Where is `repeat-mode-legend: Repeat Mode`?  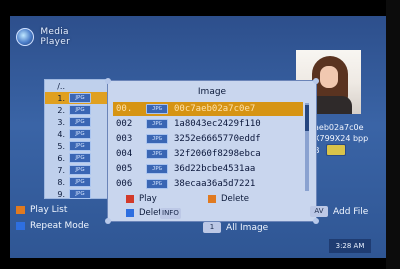
repeat-mode-legend: Repeat Mode is located at coordinates (52, 226).